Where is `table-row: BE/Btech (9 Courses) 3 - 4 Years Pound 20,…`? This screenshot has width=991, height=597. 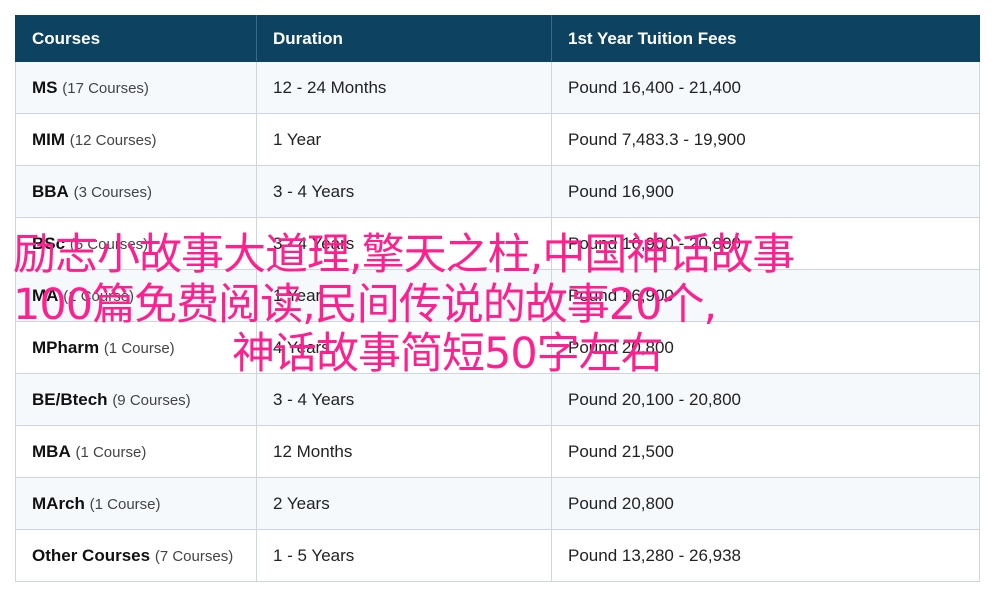
table-row: BE/Btech (9 Courses) 3 - 4 Years Pound 20,… is located at coordinates (497, 399).